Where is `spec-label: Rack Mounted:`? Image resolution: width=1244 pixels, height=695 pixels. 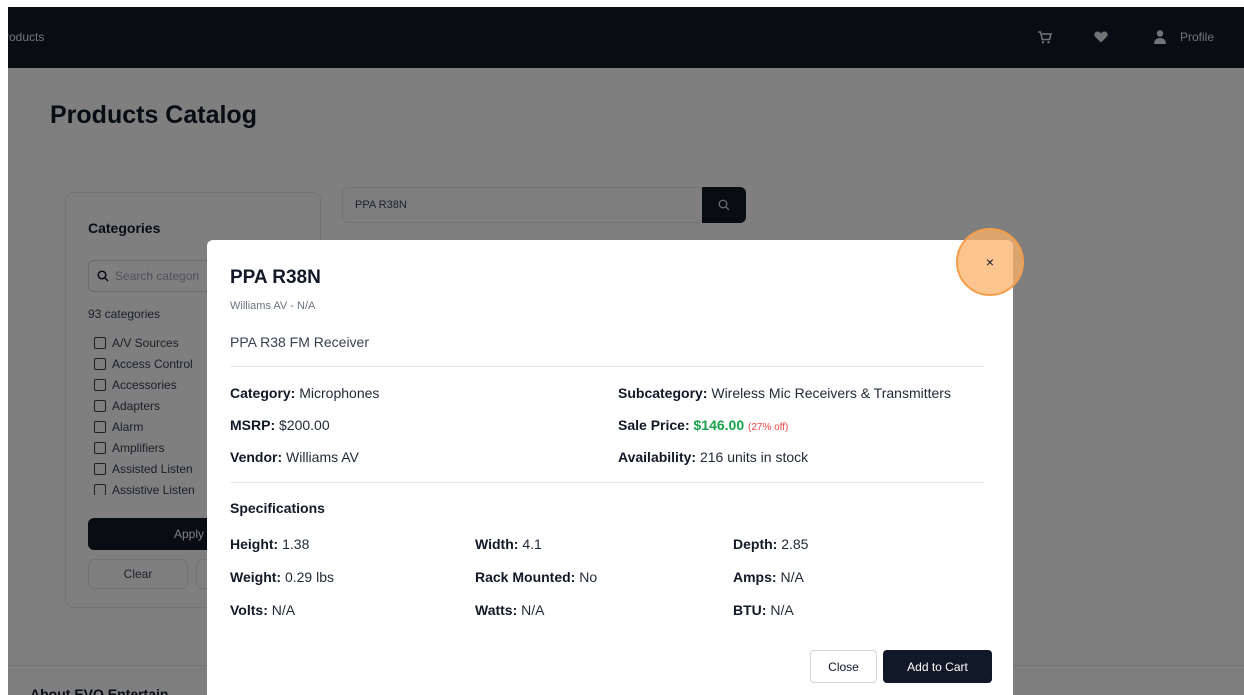 spec-label: Rack Mounted: is located at coordinates (525, 577).